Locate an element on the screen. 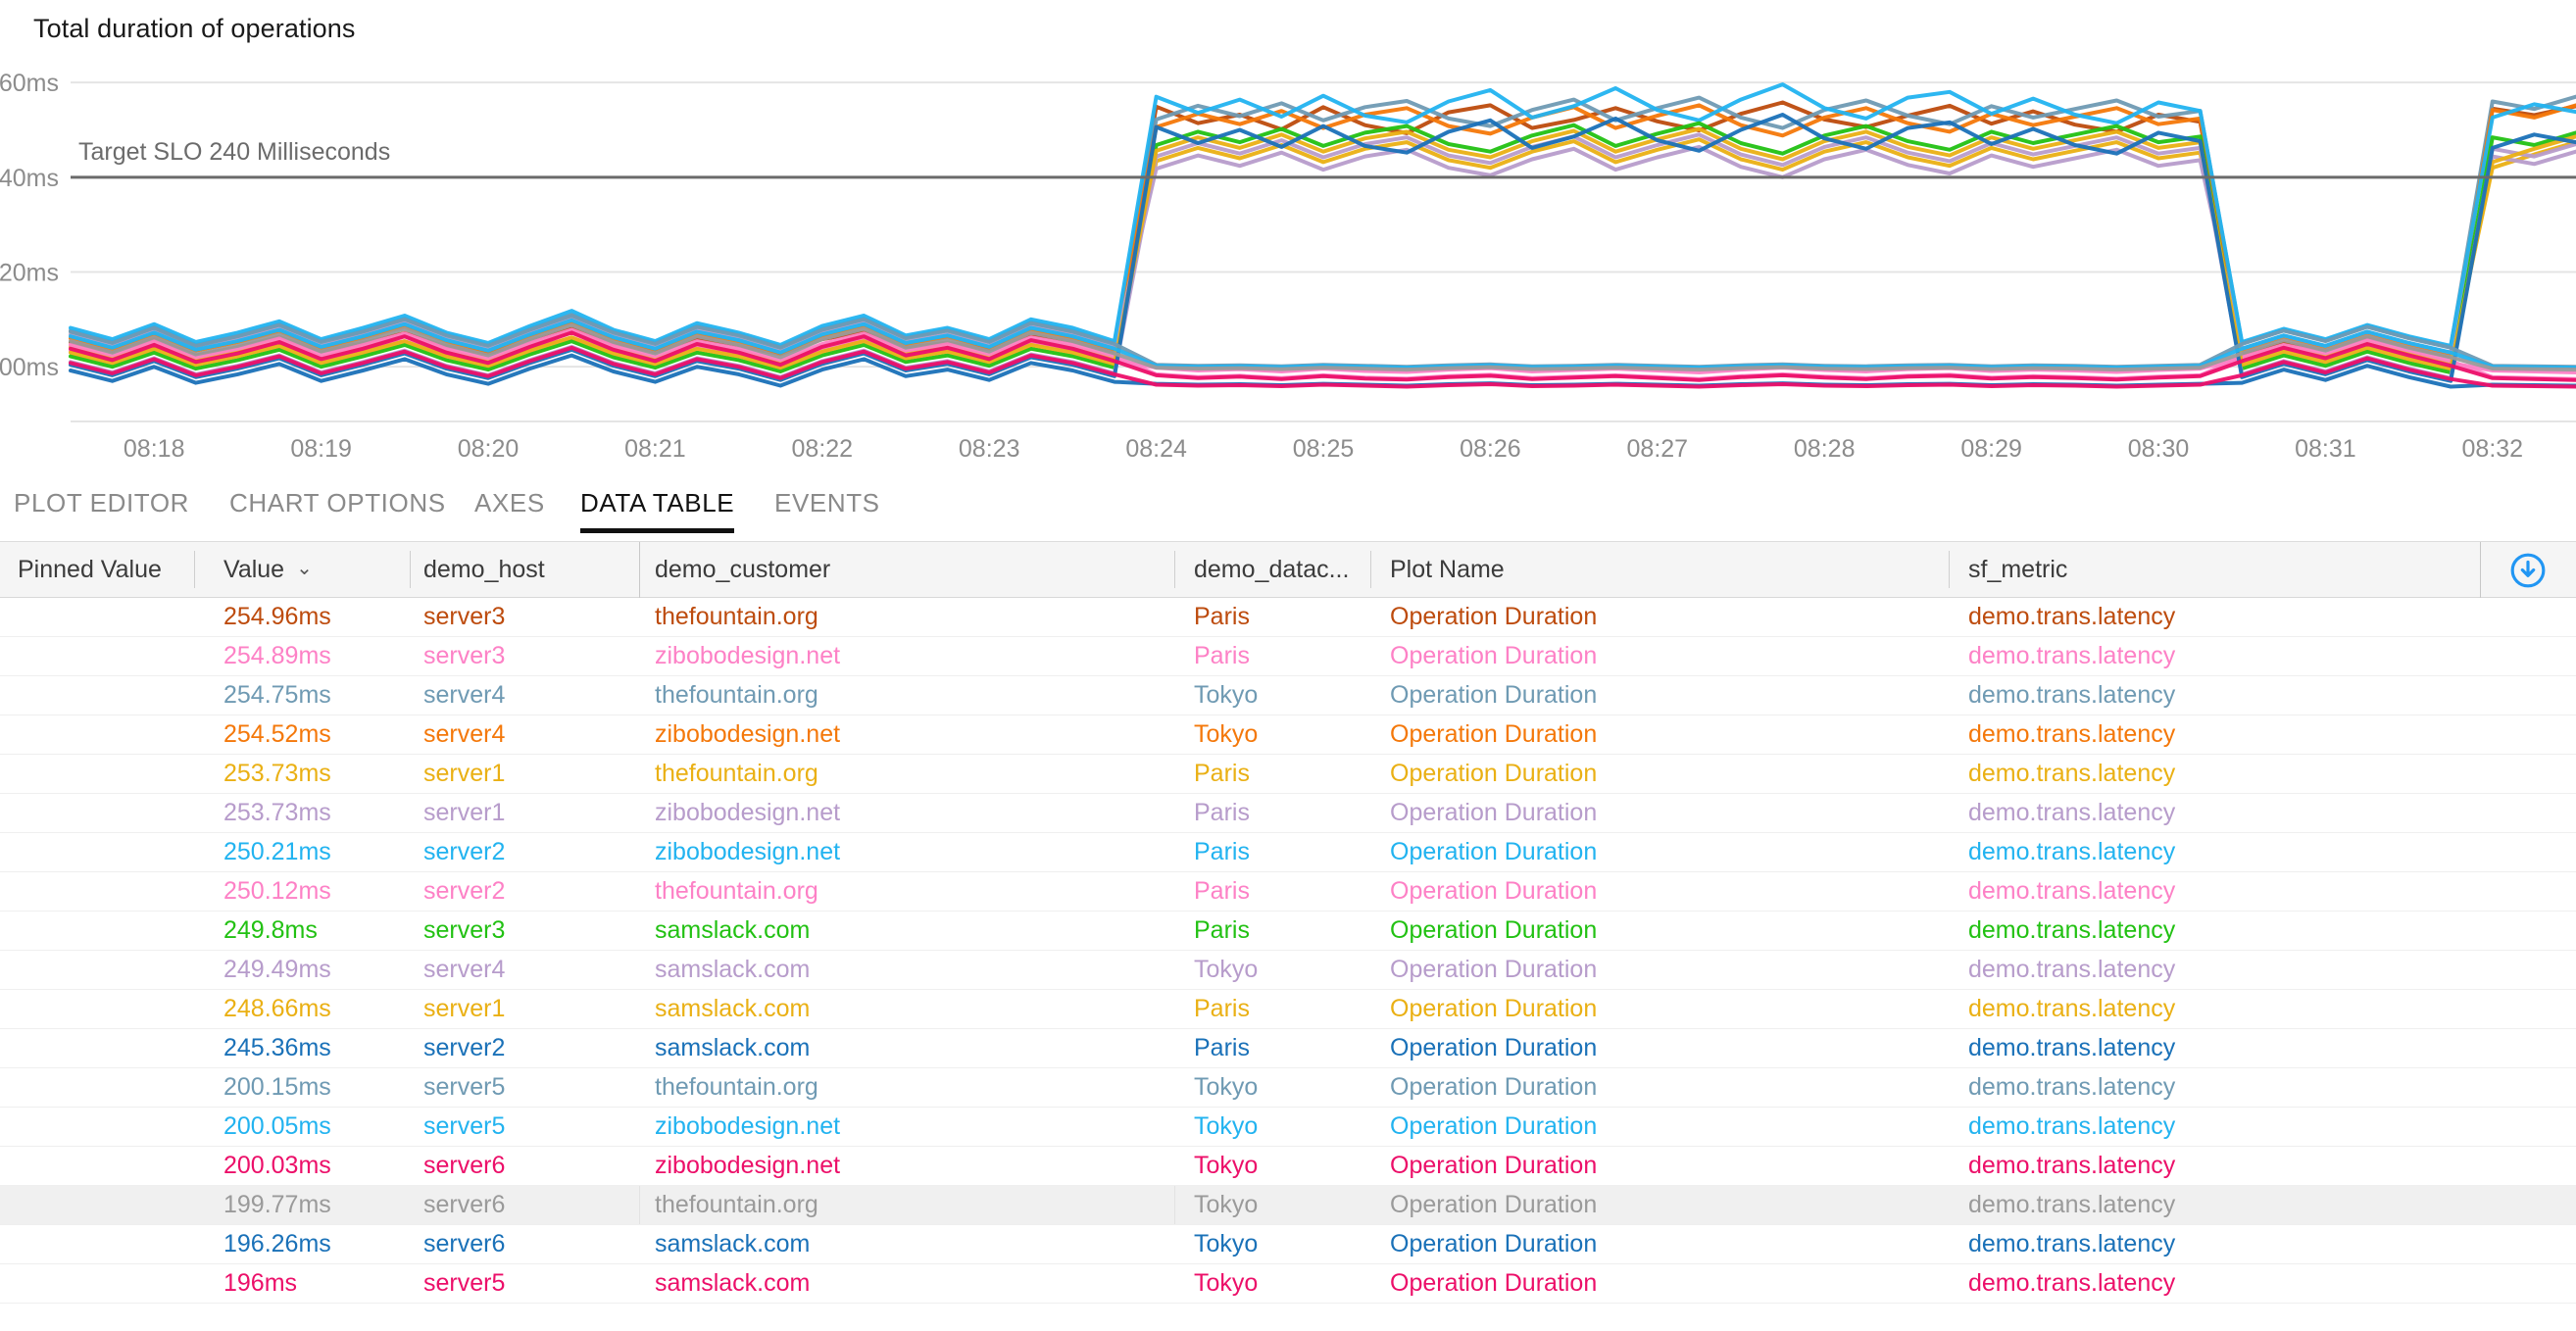  tab-events: EVENTS is located at coordinates (827, 510).